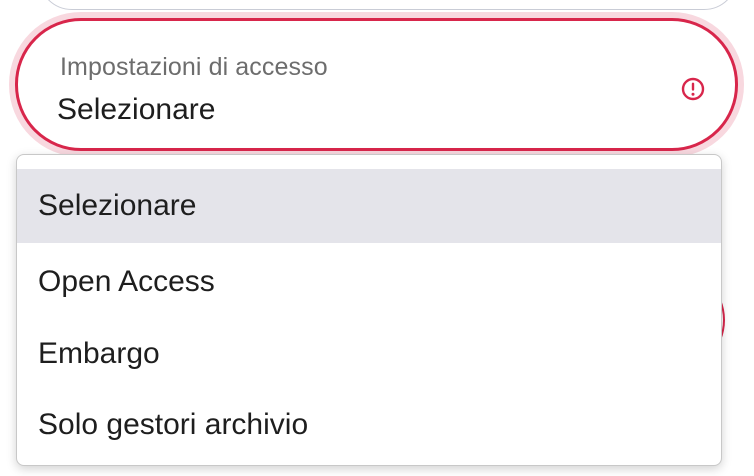 Image resolution: width=754 pixels, height=476 pixels. I want to click on option-label: Embargo, so click(99, 353).